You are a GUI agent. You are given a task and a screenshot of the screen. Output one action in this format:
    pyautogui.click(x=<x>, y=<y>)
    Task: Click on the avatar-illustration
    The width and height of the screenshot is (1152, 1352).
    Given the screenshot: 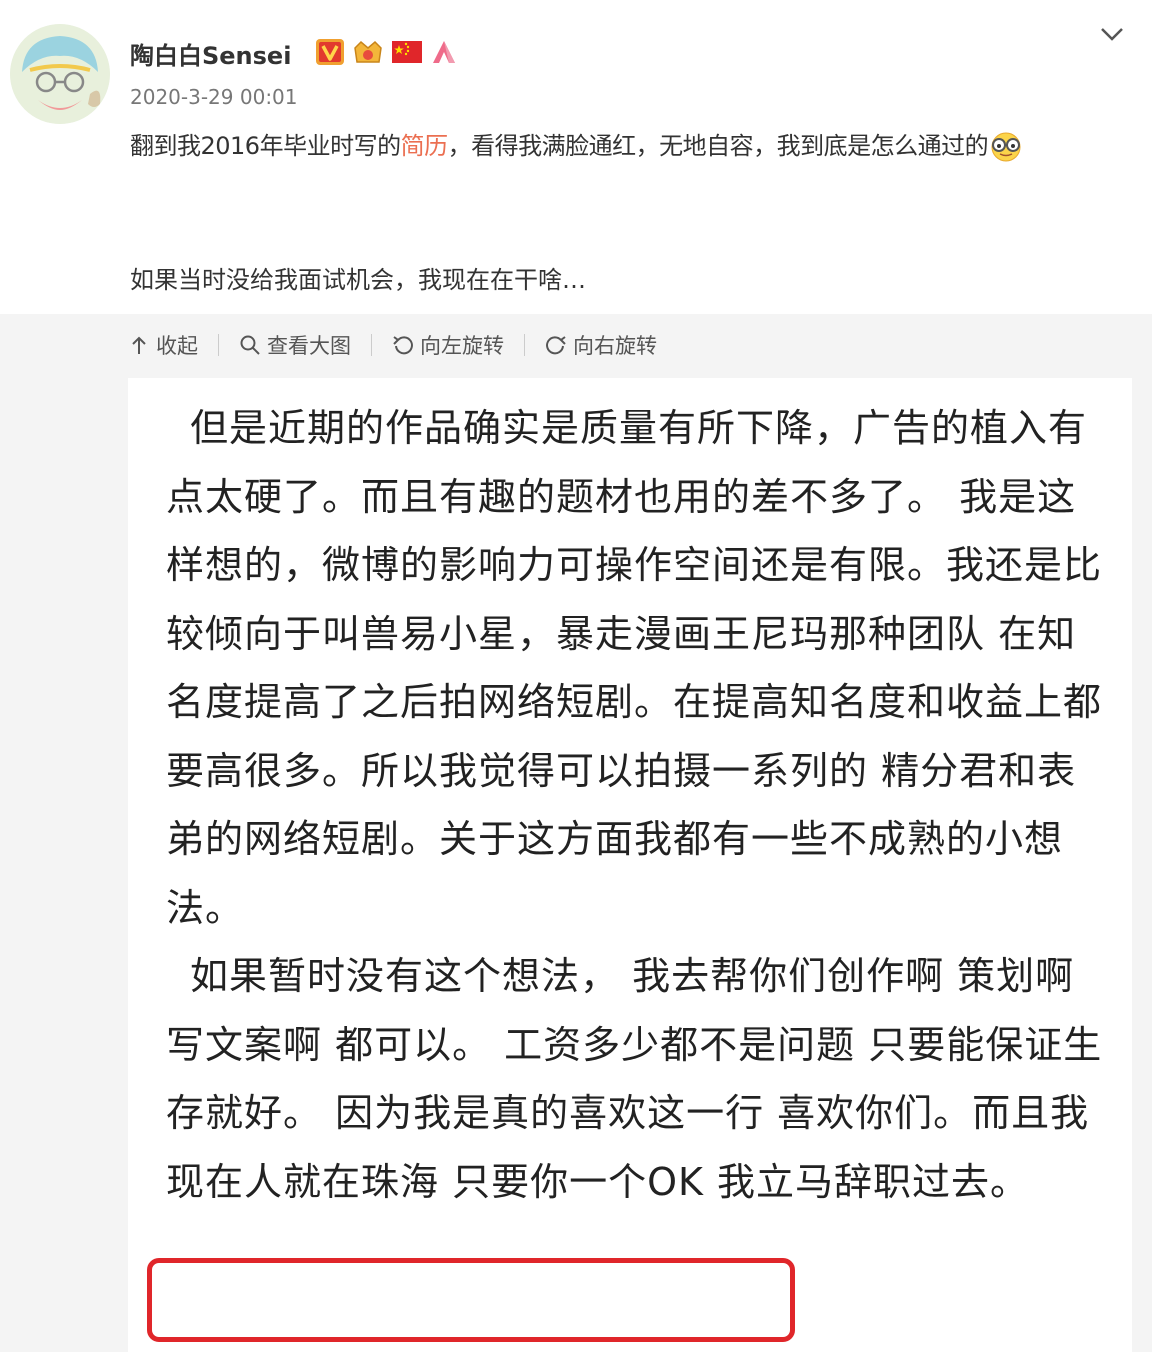 What is the action you would take?
    pyautogui.click(x=60, y=74)
    